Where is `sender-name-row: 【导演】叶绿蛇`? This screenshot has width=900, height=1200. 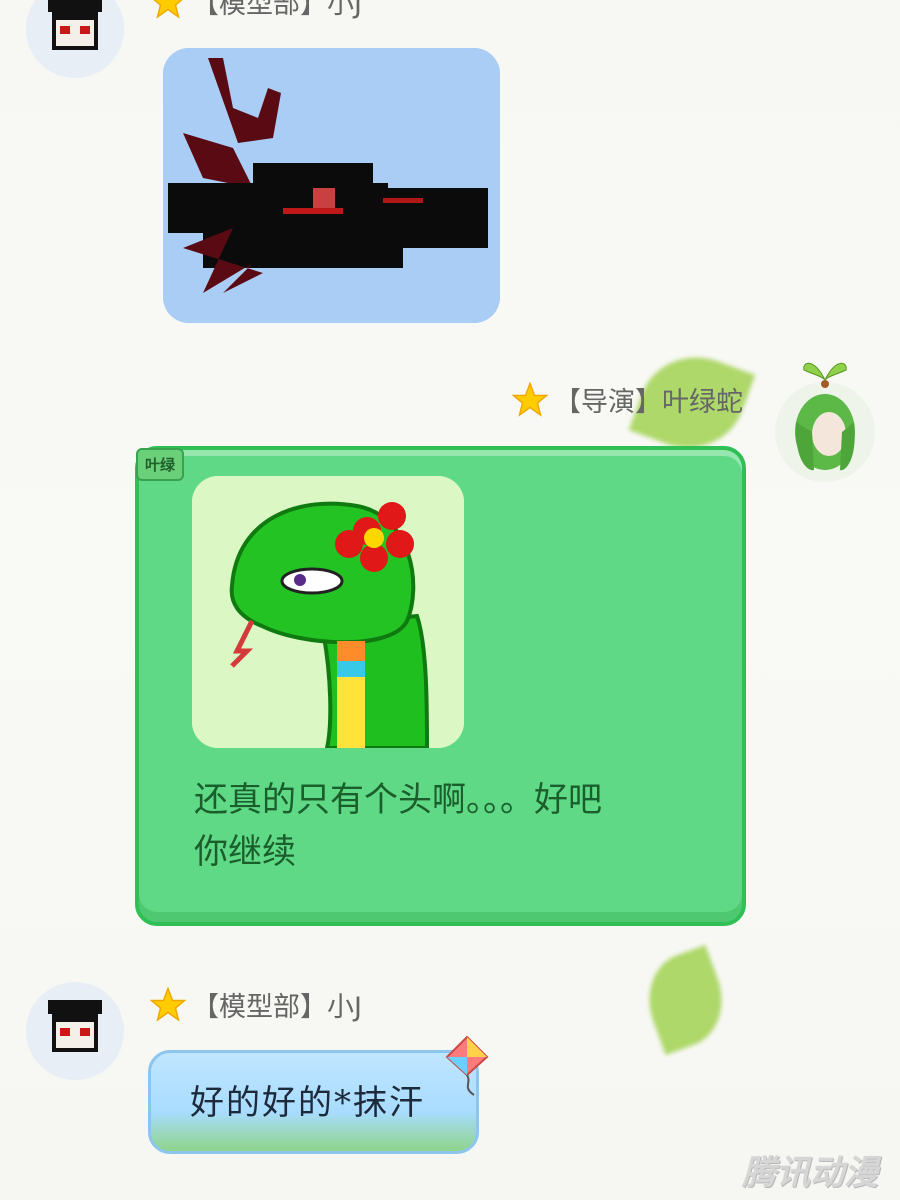
sender-name-row: 【导演】叶绿蛇 is located at coordinates (627, 399).